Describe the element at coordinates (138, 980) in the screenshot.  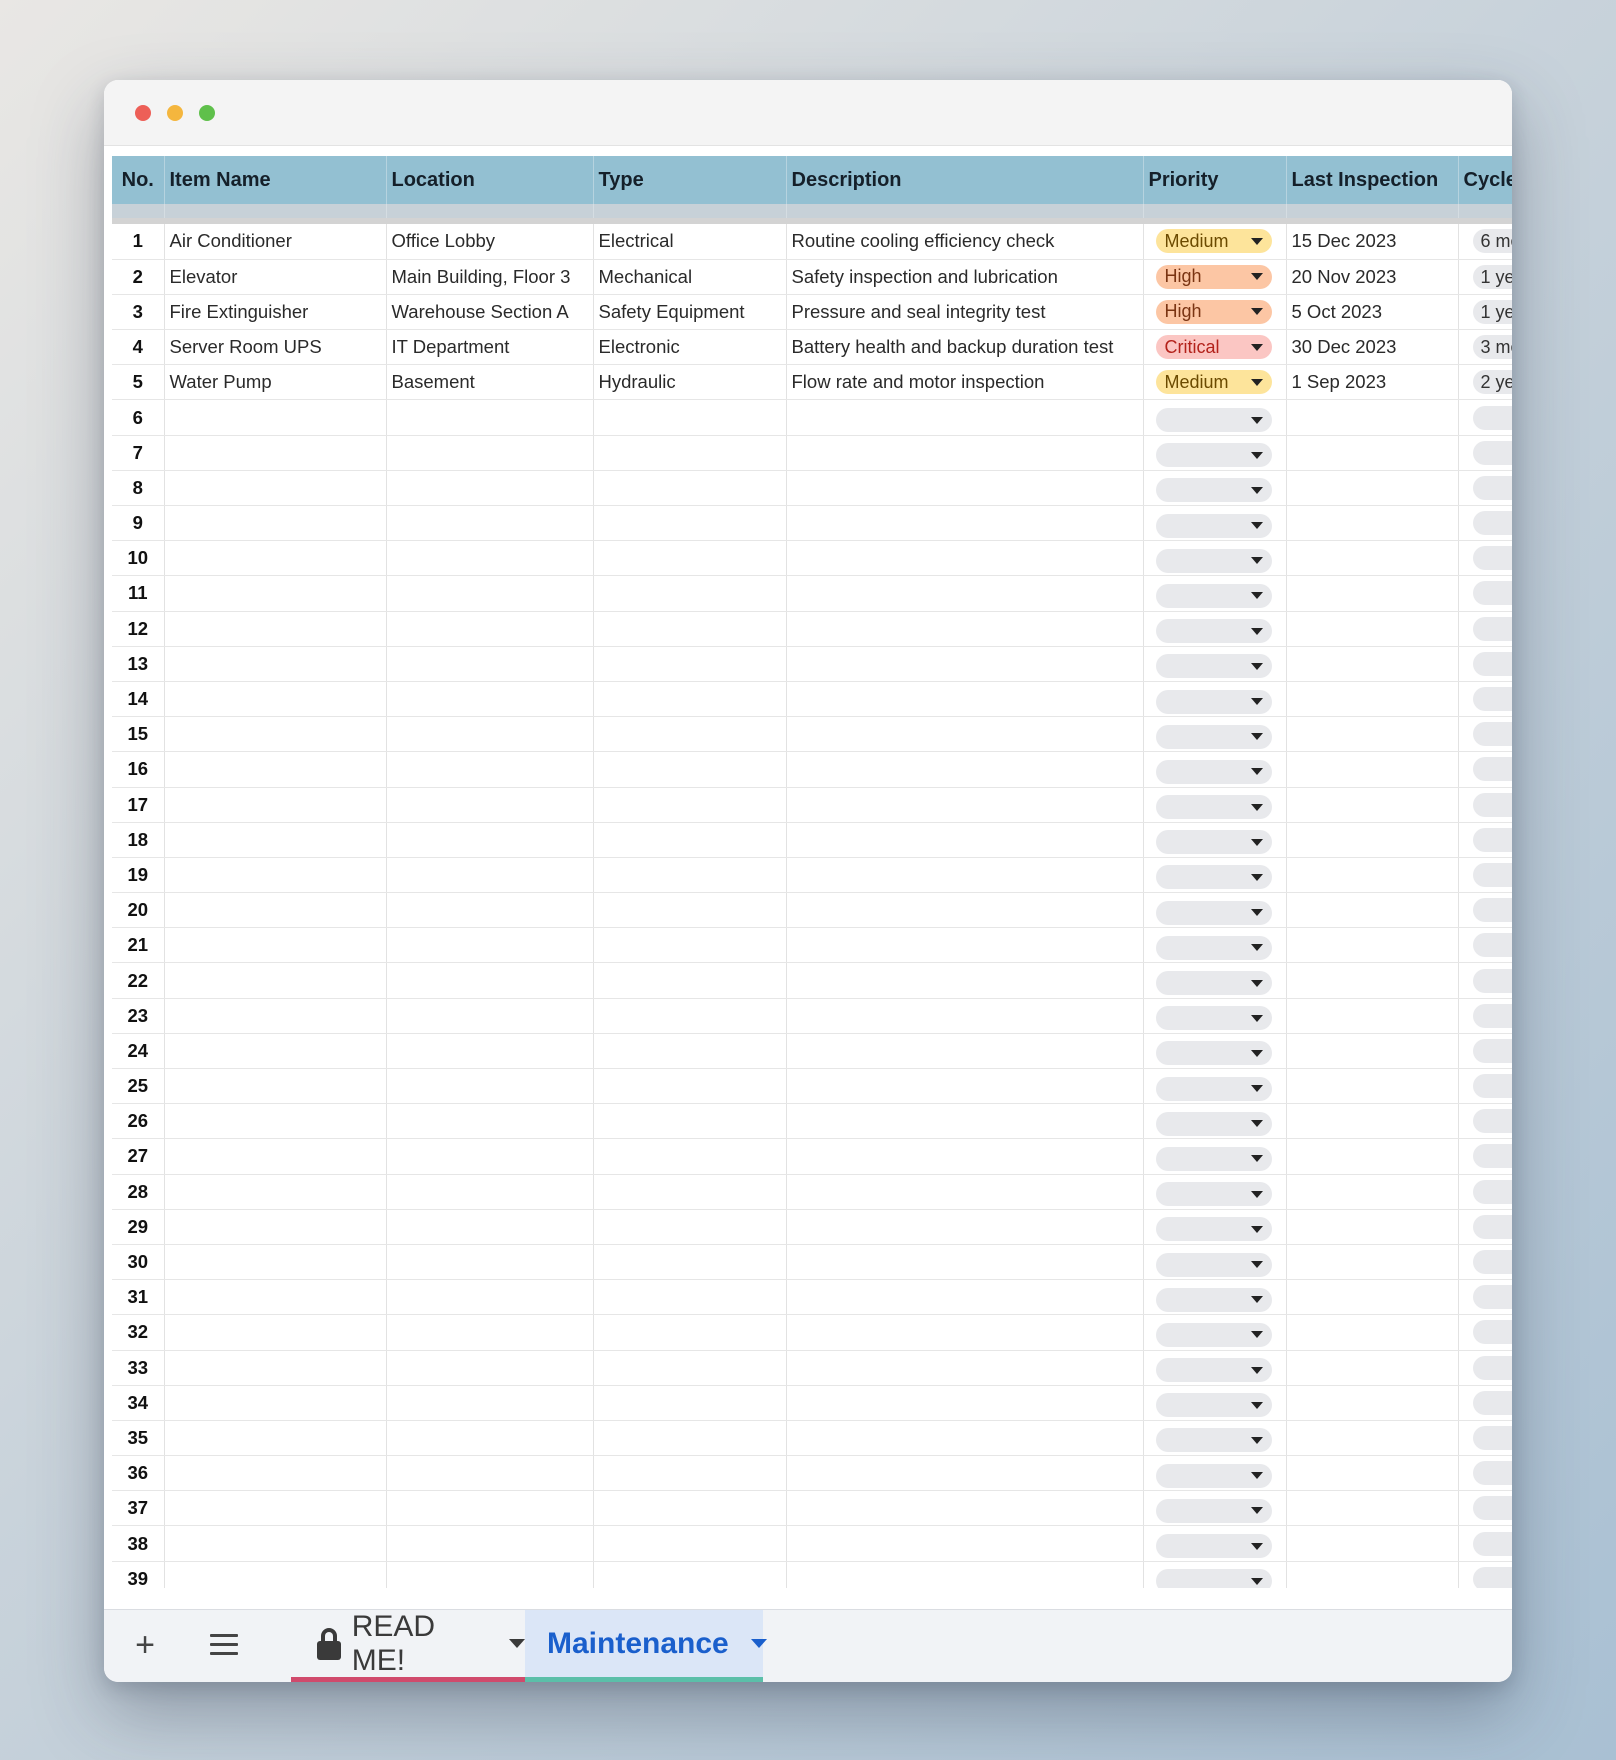
I see `row-number: 22` at that location.